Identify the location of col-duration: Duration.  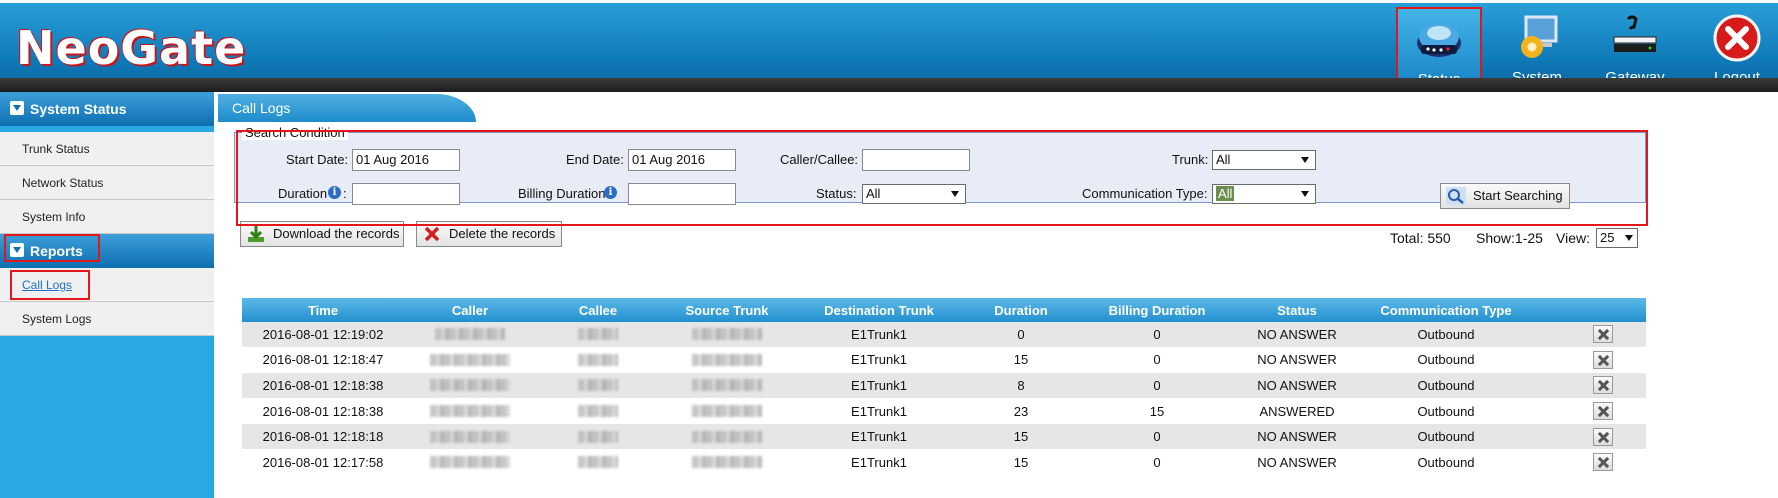
(1021, 310).